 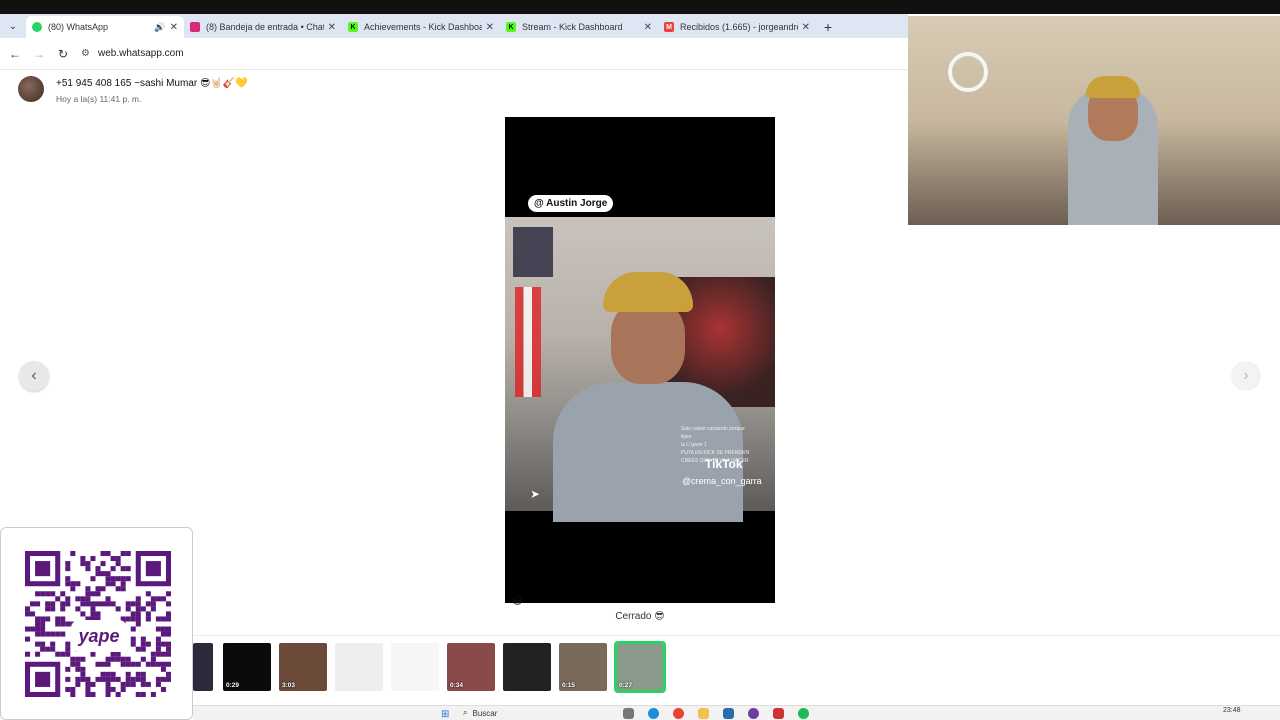 I want to click on status-caption: Cerrado 😎, so click(x=640, y=616).